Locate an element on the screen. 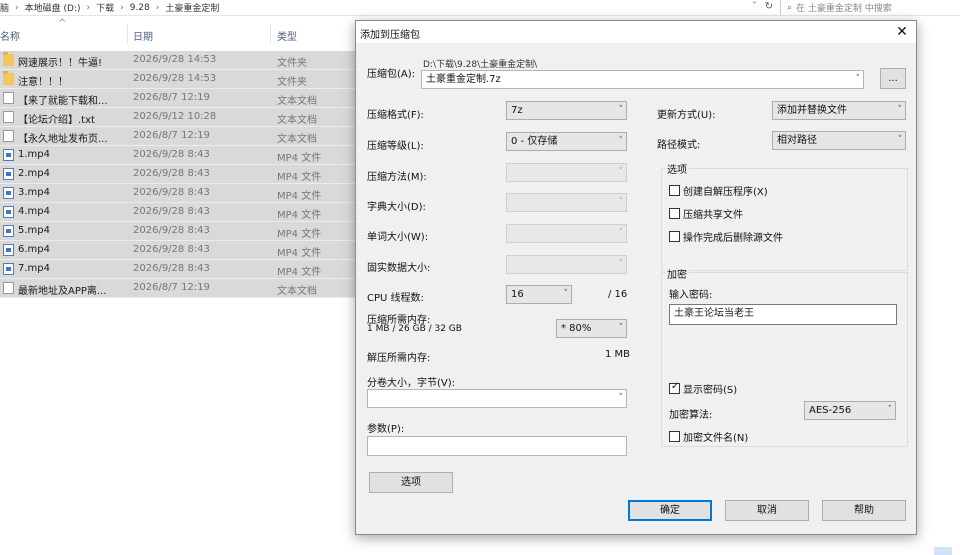 The height and width of the screenshot is (555, 960). threads-max: / 16 is located at coordinates (618, 294).